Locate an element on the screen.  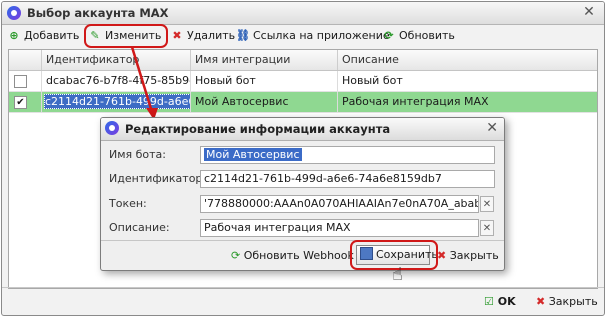
dialog-close-label: Закрыть is located at coordinates (474, 255).